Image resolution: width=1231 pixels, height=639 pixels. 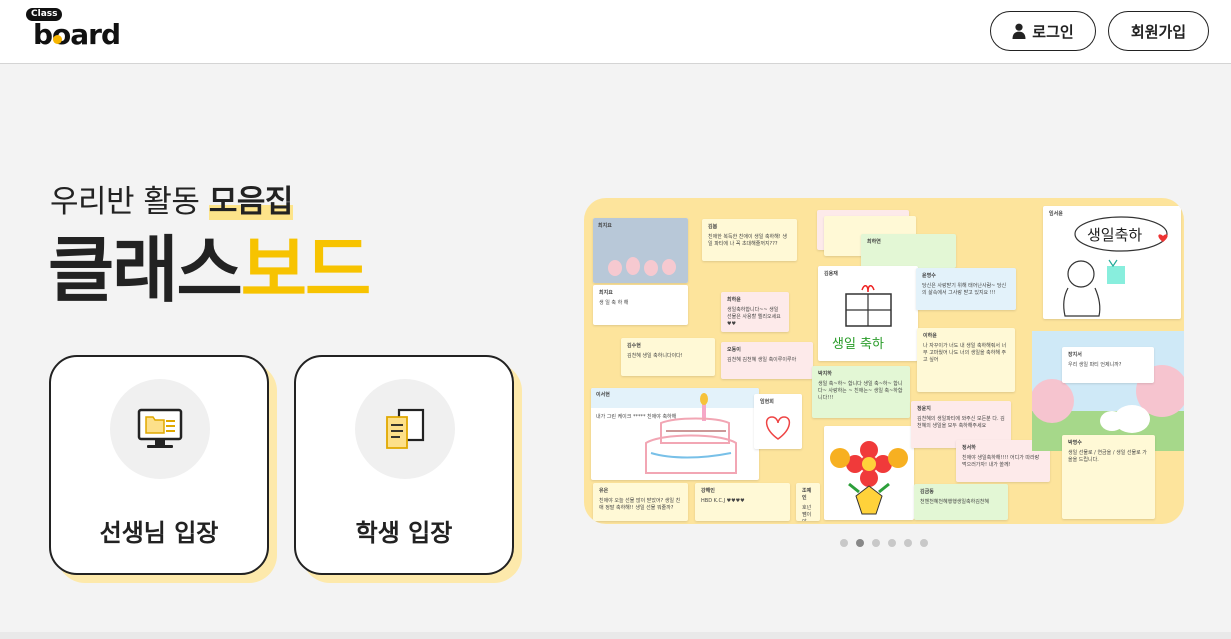 I want to click on logo-wordmark: board, so click(x=77, y=34).